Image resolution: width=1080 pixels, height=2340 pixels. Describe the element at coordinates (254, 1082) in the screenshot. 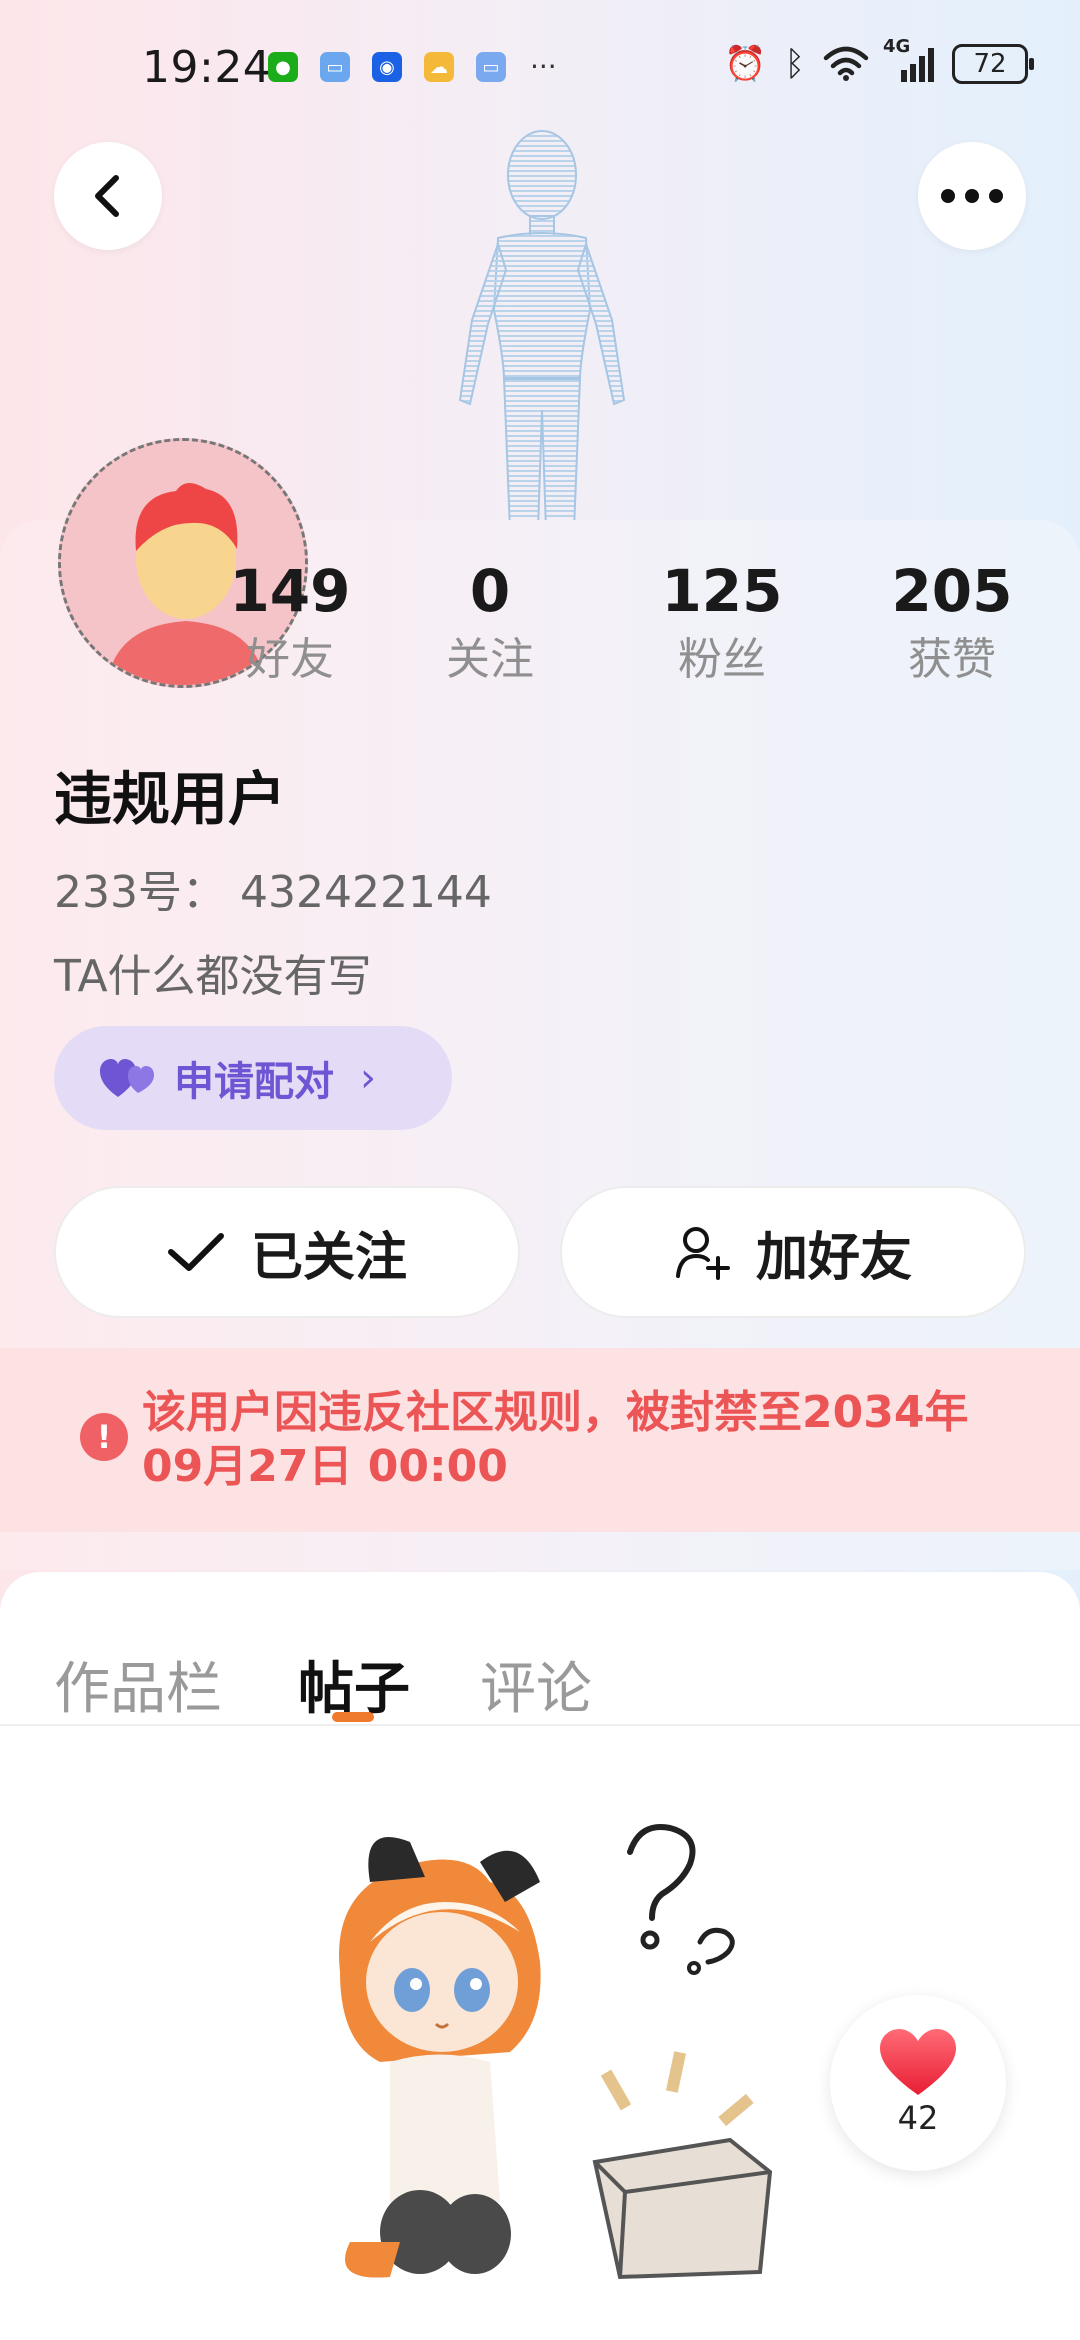

I see `request-match-label: 申请配对` at that location.